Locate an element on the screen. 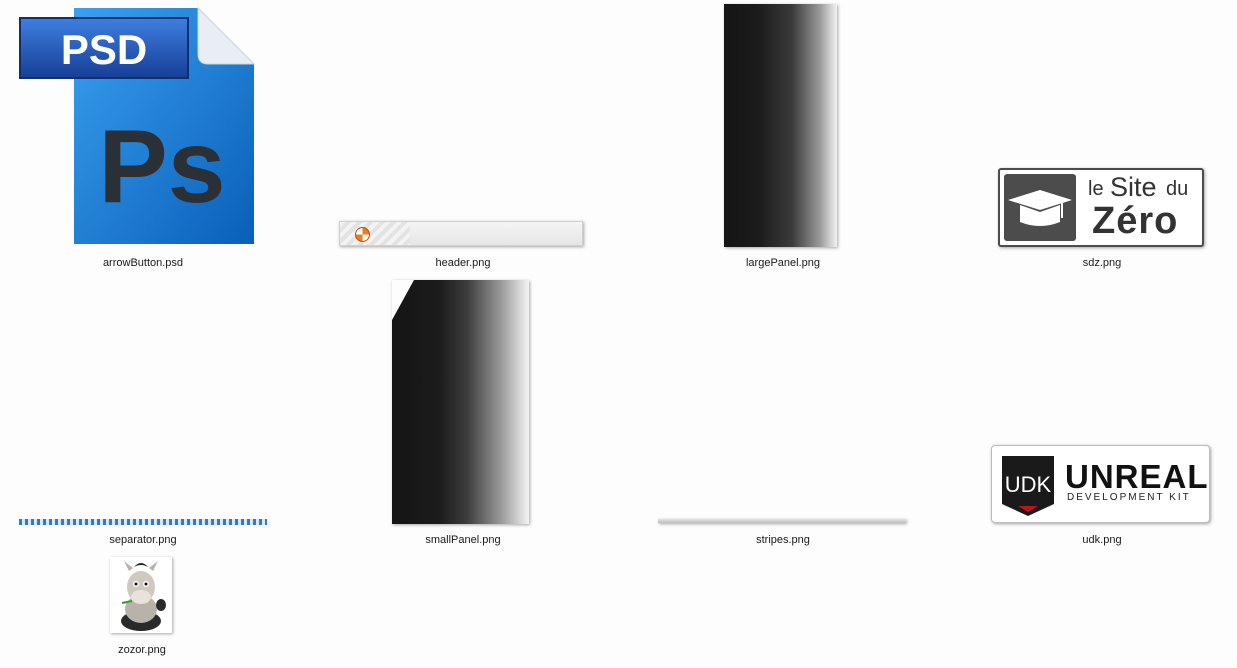  donkey-mascot-icon is located at coordinates (143, 596).